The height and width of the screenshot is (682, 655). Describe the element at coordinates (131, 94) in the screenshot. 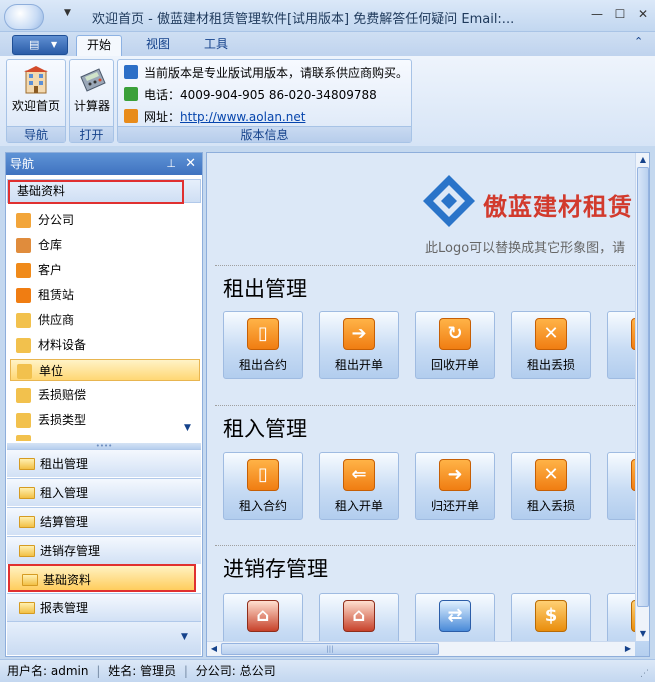

I see `phone-icon` at that location.